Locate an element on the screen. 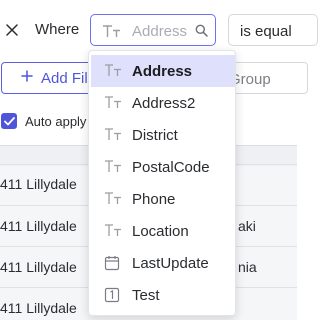 This screenshot has height=320, width=320. table-cell: aki is located at coordinates (247, 226).